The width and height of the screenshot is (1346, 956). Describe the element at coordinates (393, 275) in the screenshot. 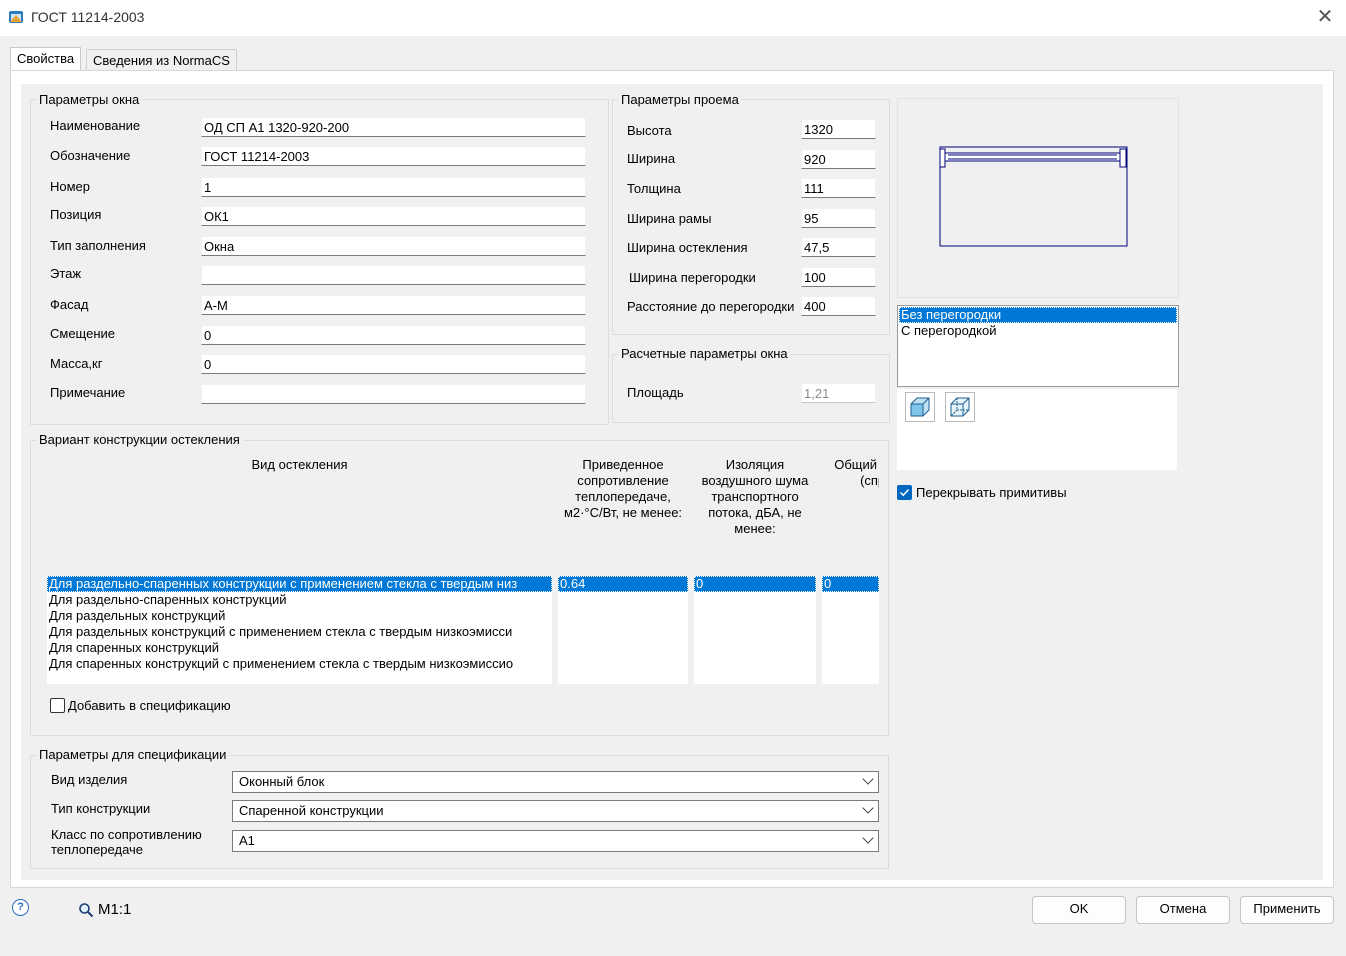

I see `floor-field` at that location.